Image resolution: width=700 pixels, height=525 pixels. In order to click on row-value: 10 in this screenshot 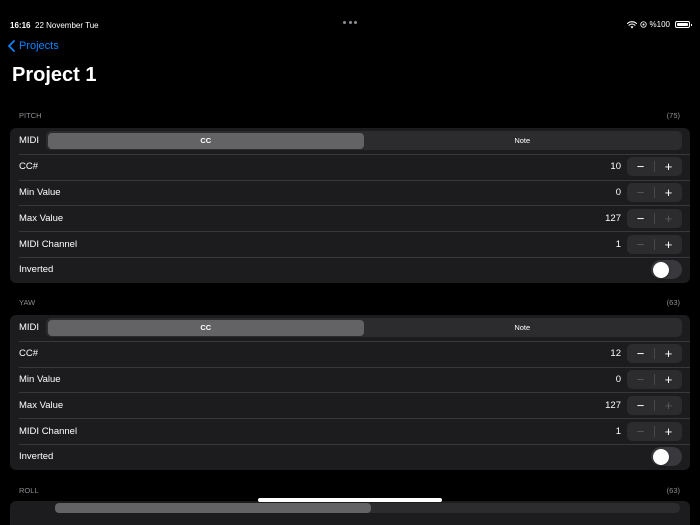, I will do `click(615, 167)`.